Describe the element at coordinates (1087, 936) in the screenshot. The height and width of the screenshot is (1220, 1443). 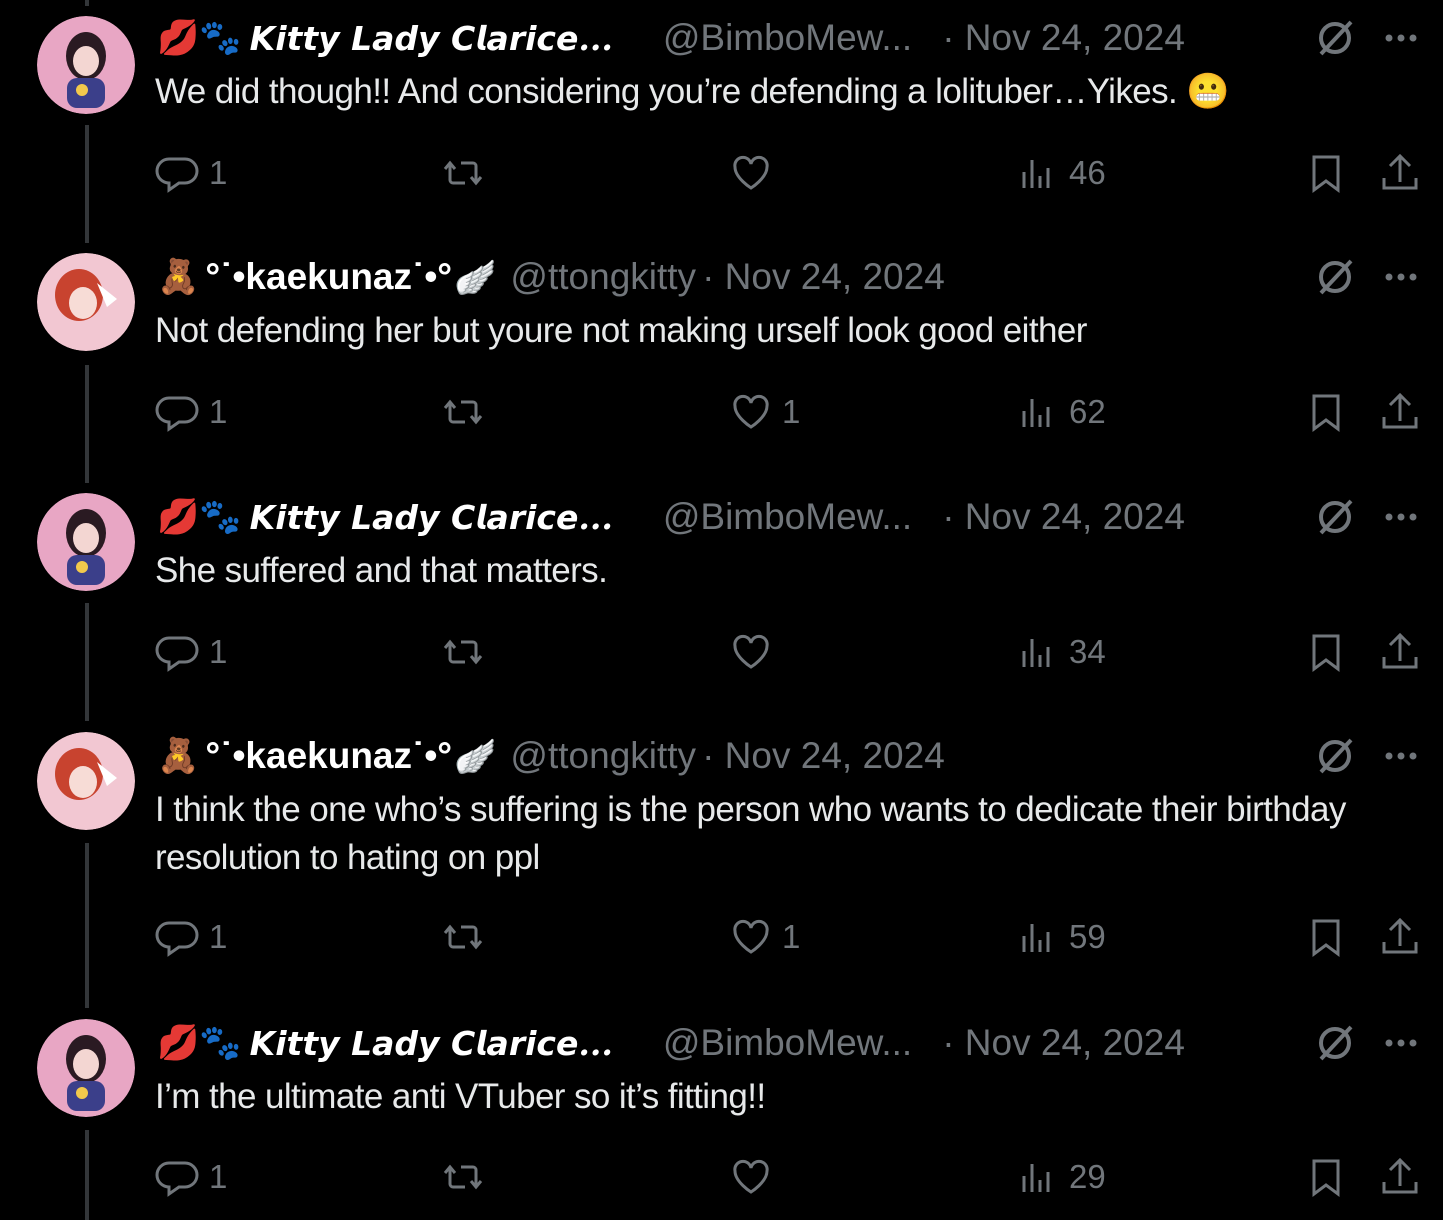
I see `view-count: 59` at that location.